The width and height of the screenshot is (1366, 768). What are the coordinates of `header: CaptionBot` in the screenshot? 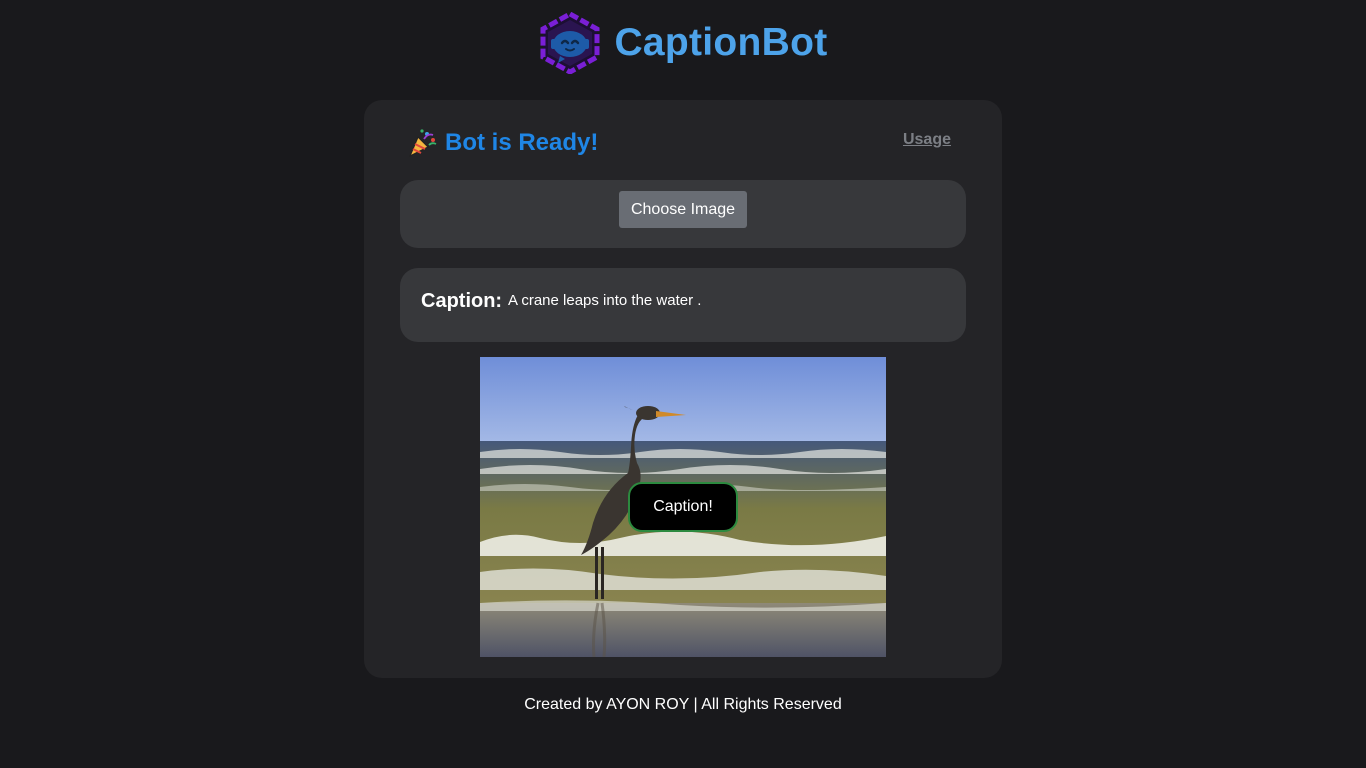 It's located at (683, 43).